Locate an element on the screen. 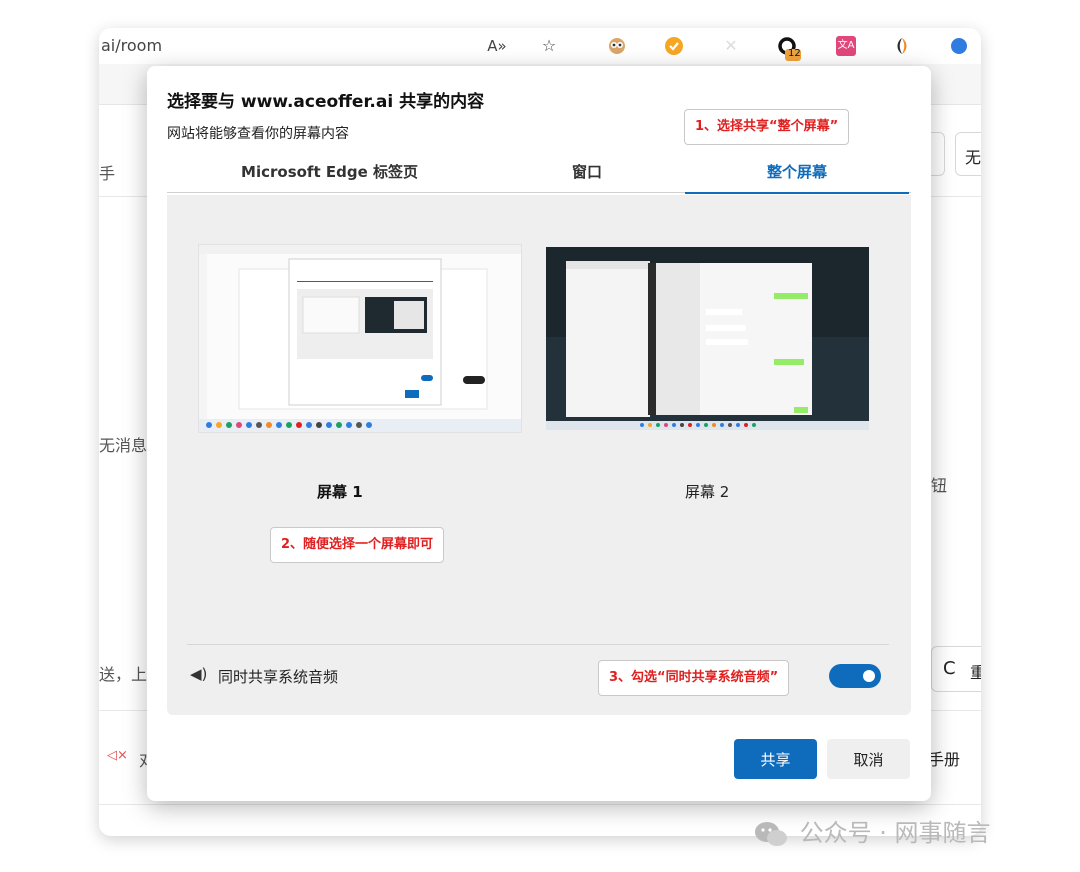  toggle-knob is located at coordinates (869, 676).